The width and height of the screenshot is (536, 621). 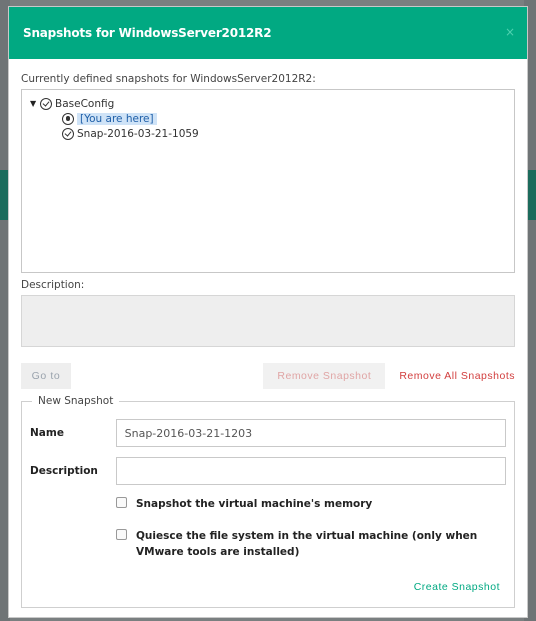 I want to click on dialog-titlebar: Snapshots for WindowsServer2012R2 ×, so click(x=268, y=33).